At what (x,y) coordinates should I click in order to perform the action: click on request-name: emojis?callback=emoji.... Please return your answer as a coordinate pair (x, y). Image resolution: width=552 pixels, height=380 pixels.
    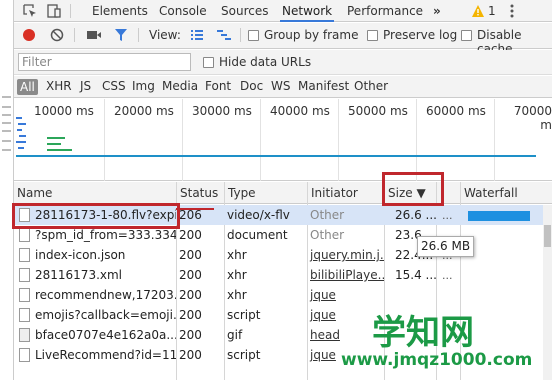
    Looking at the image, I should click on (105, 315).